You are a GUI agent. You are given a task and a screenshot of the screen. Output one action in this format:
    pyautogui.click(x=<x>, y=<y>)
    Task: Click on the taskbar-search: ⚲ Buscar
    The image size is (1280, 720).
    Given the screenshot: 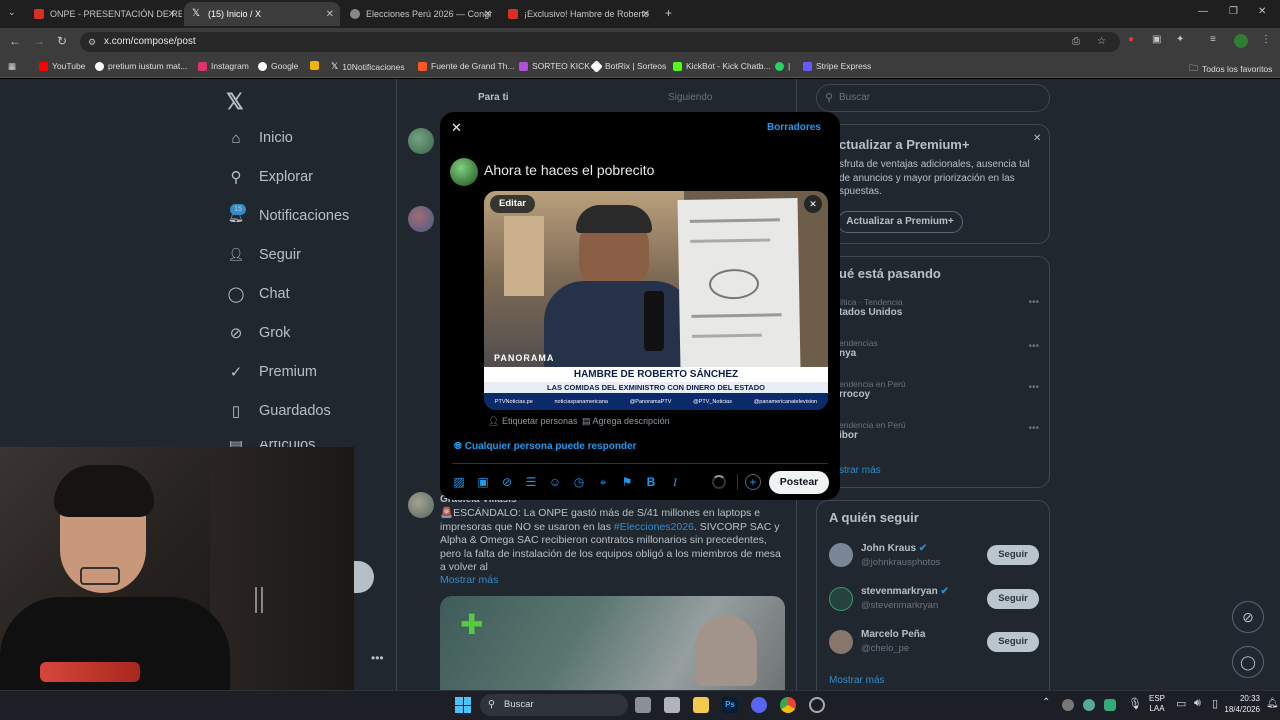 What is the action you would take?
    pyautogui.click(x=554, y=705)
    